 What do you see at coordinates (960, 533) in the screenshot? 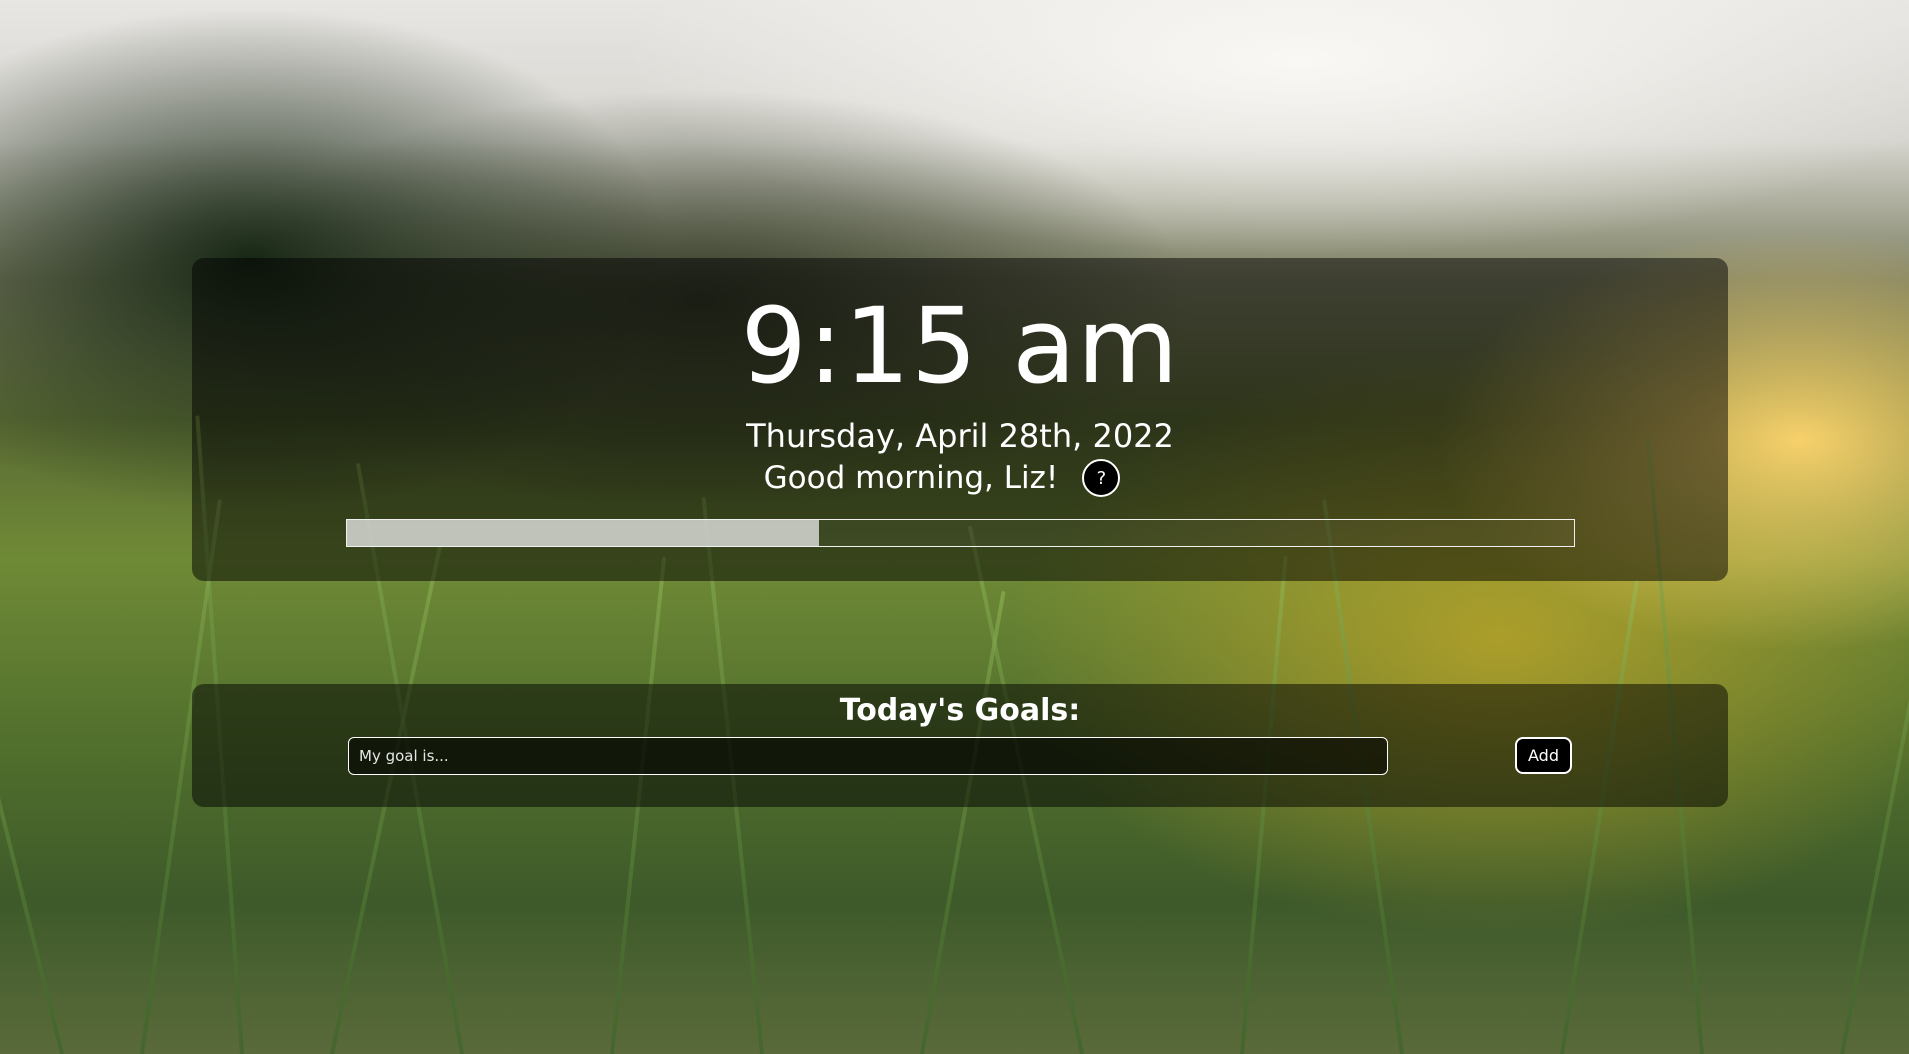
I see `day-progress-bar` at bounding box center [960, 533].